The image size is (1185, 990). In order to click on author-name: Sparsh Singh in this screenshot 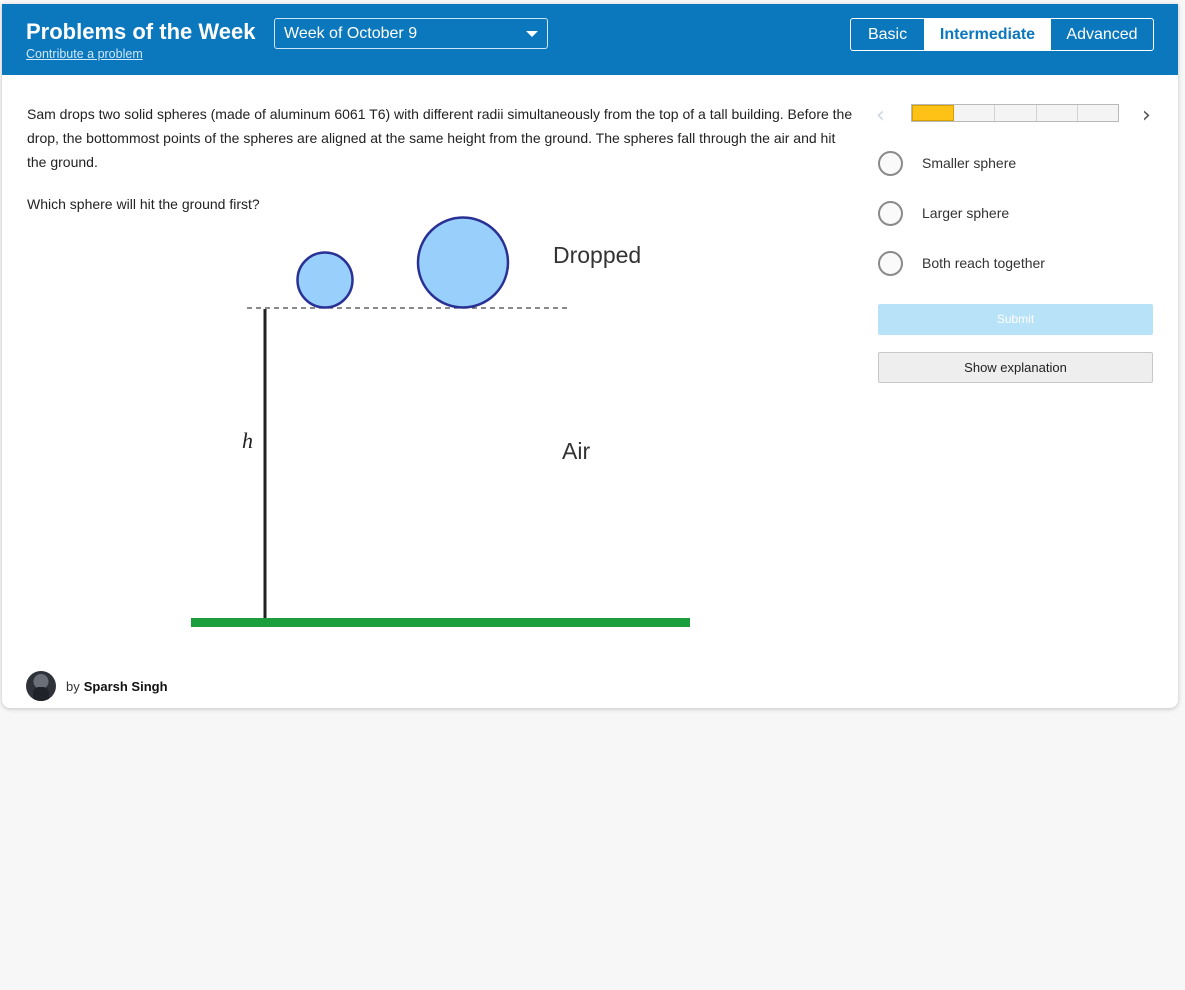, I will do `click(126, 686)`.